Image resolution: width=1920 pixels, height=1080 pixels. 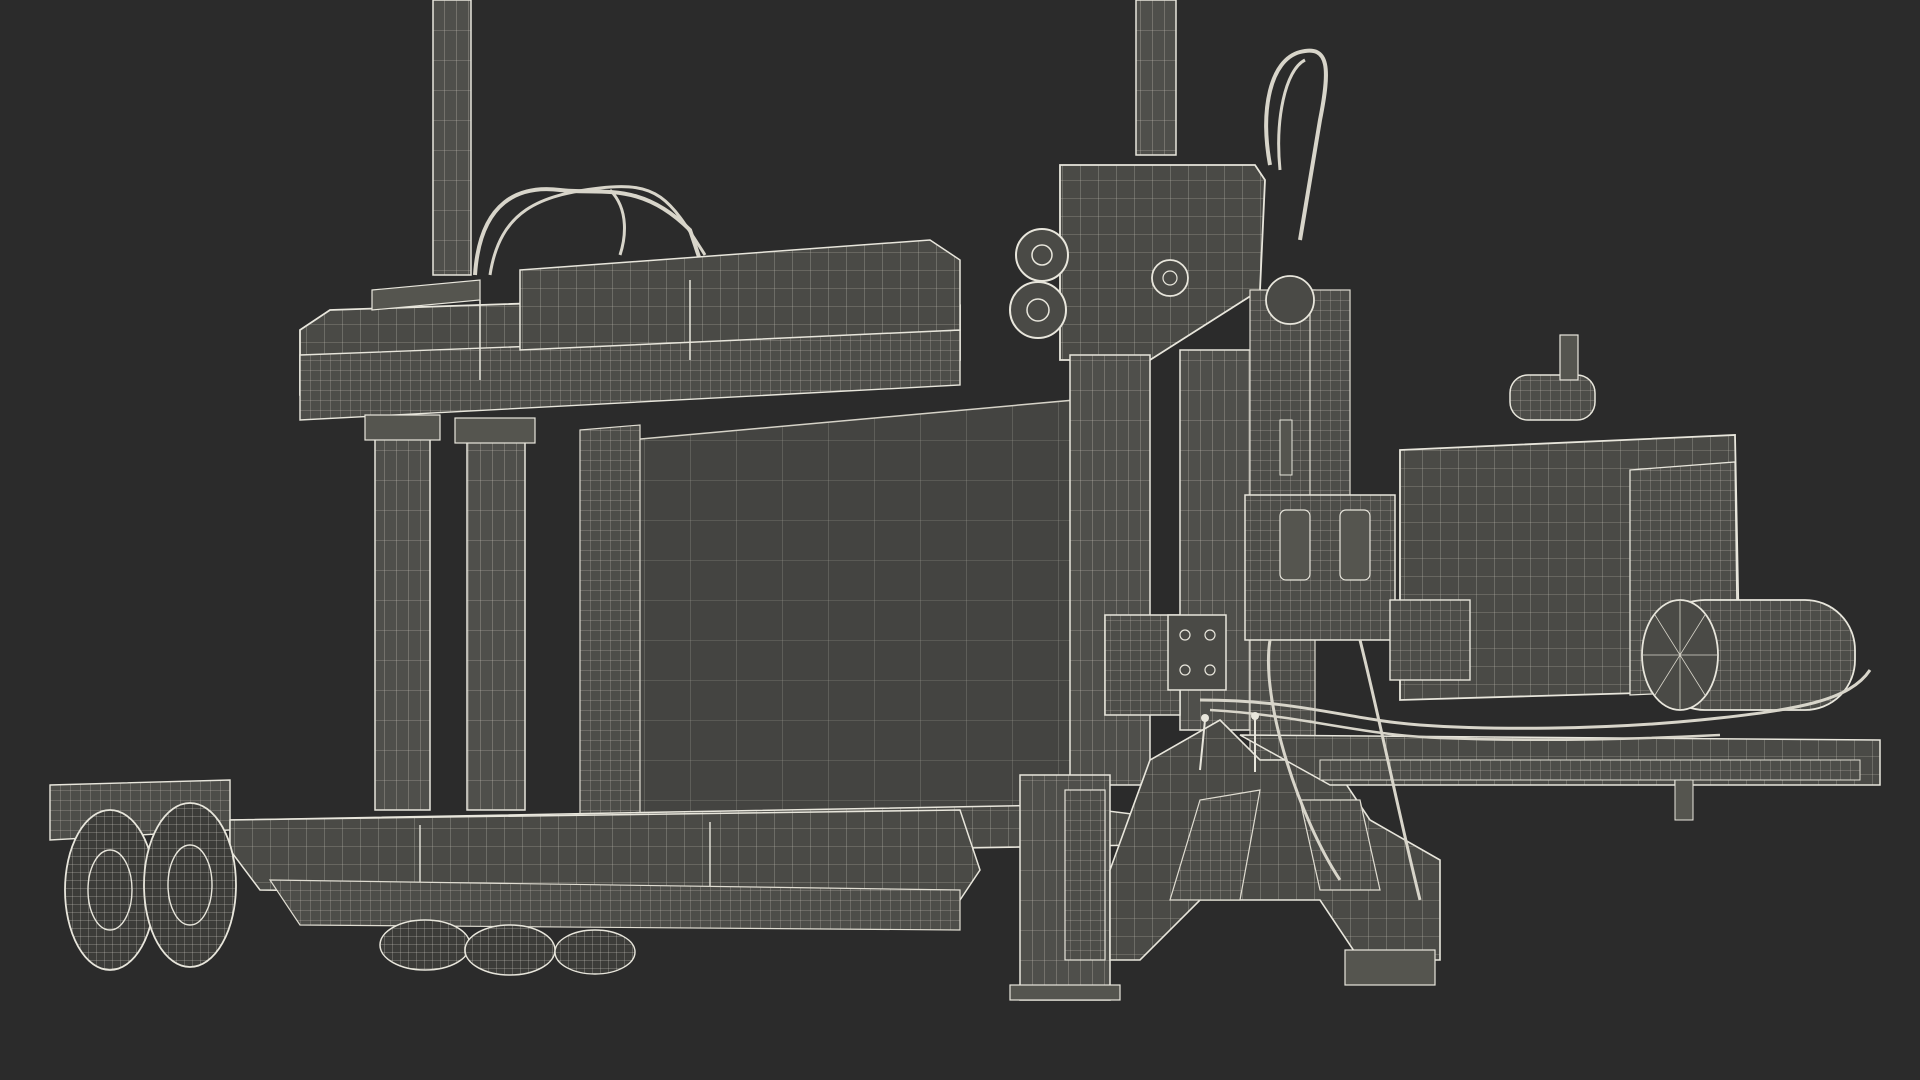 I want to click on back-wall-panel, so click(x=852, y=615).